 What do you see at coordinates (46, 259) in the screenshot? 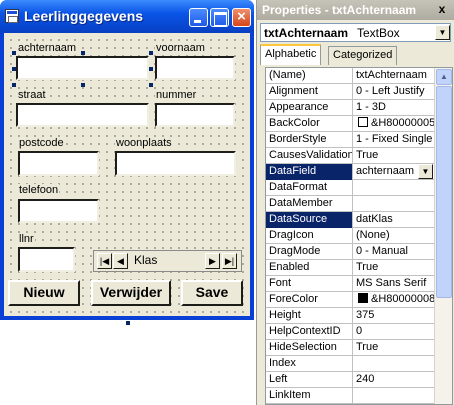
I see `txt-llnr` at bounding box center [46, 259].